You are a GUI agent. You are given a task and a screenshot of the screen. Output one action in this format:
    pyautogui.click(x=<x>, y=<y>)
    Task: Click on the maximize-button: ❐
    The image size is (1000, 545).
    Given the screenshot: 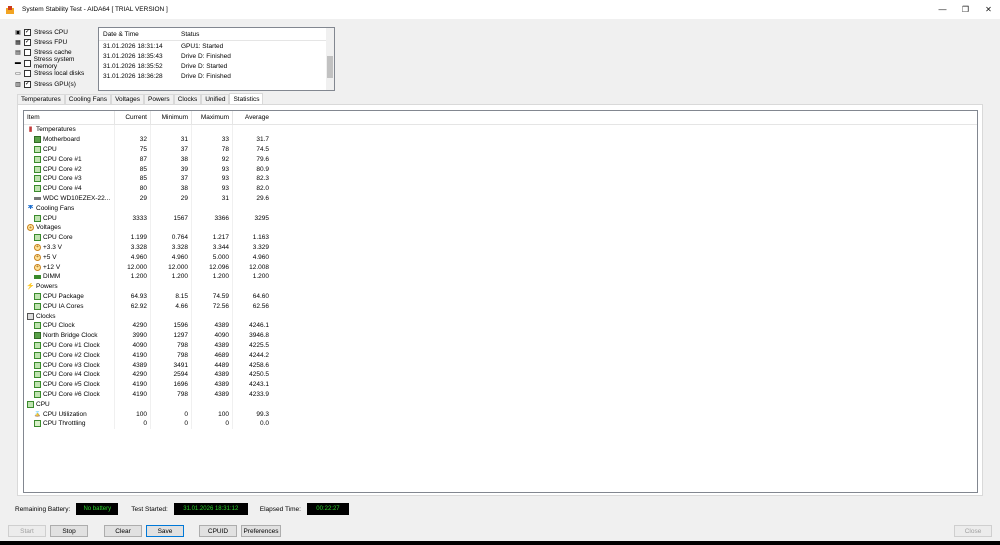 What is the action you would take?
    pyautogui.click(x=965, y=9)
    